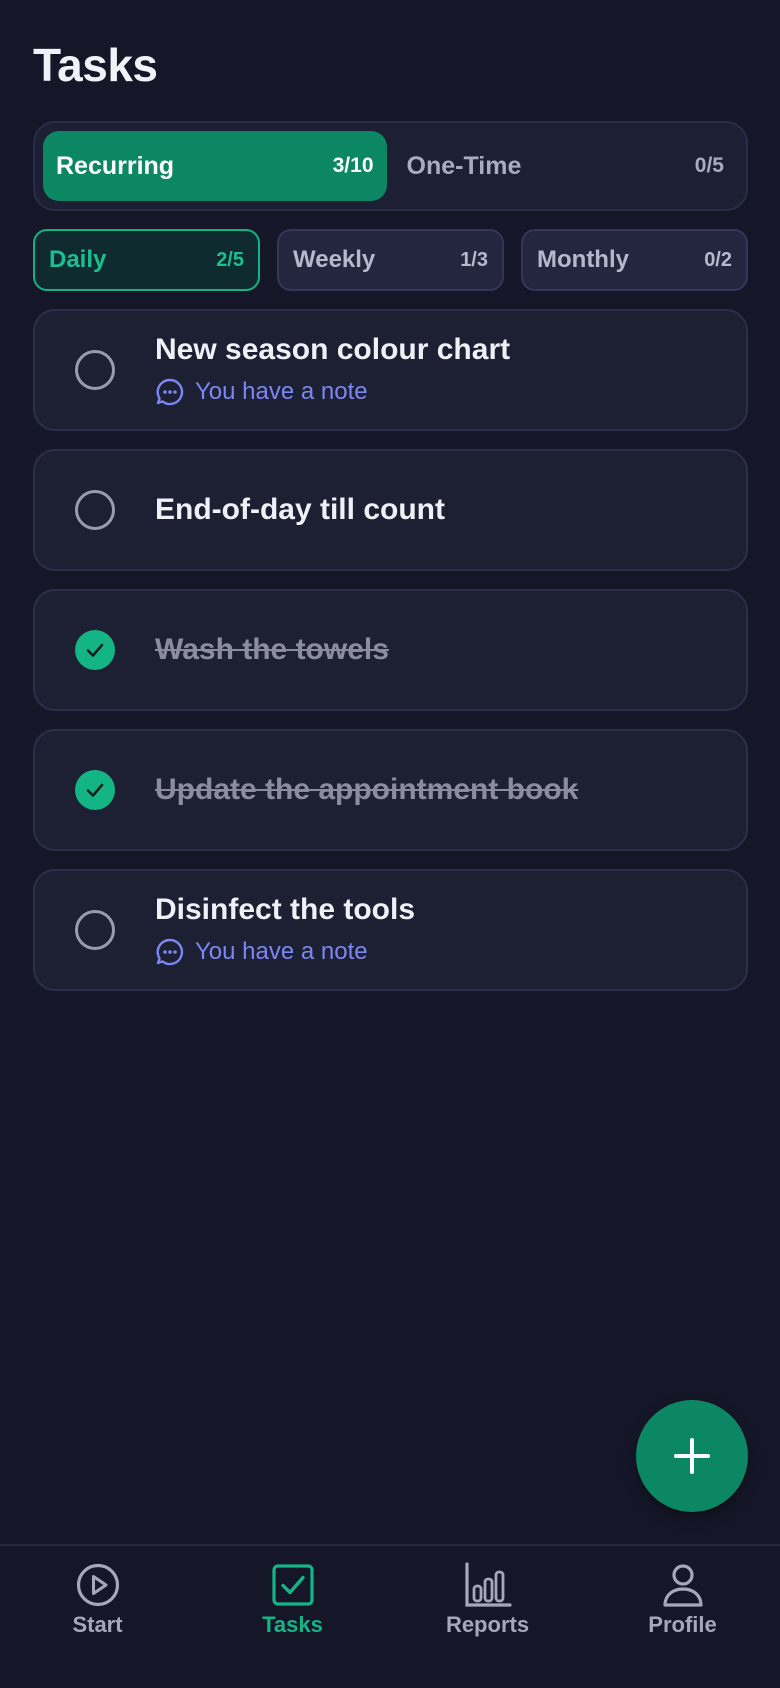 Image resolution: width=780 pixels, height=1688 pixels. Describe the element at coordinates (634, 260) in the screenshot. I see `period-chip-monthly: Monthly 0/2` at that location.